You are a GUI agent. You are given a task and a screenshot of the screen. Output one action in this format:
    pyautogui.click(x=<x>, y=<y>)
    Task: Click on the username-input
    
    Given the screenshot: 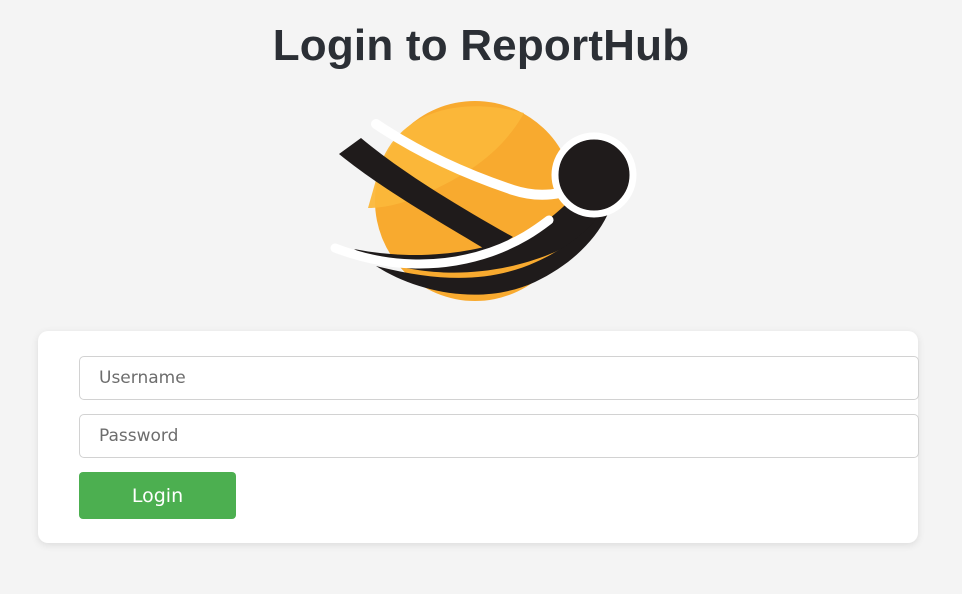 What is the action you would take?
    pyautogui.click(x=499, y=378)
    